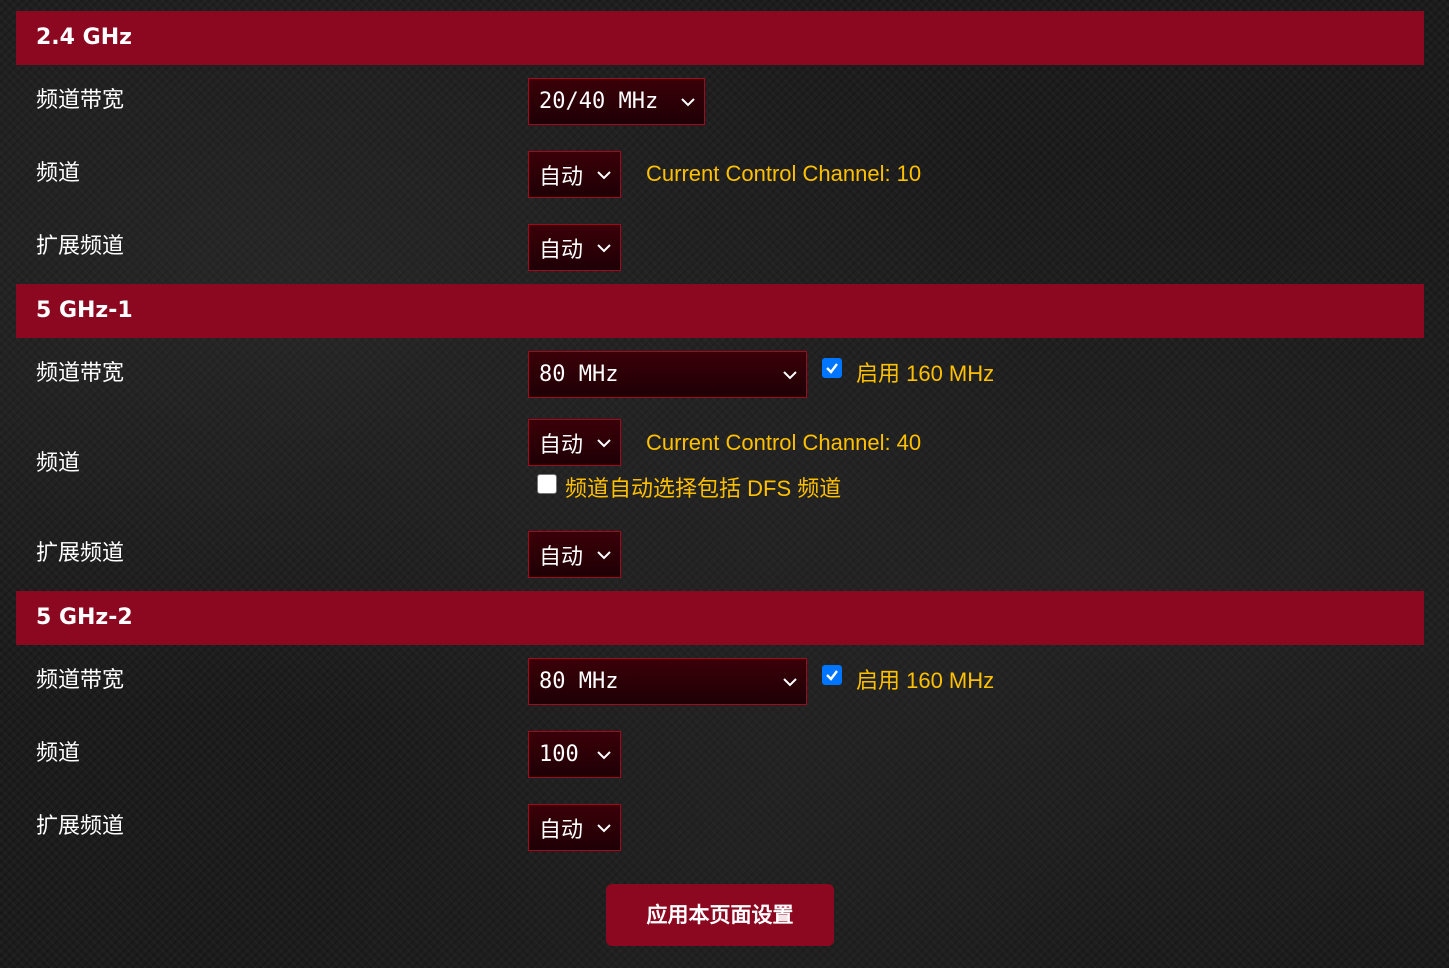 The image size is (1449, 968). Describe the element at coordinates (703, 488) in the screenshot. I see `dfs-channel-label: 频道自动选择包括 DFS 频道` at that location.